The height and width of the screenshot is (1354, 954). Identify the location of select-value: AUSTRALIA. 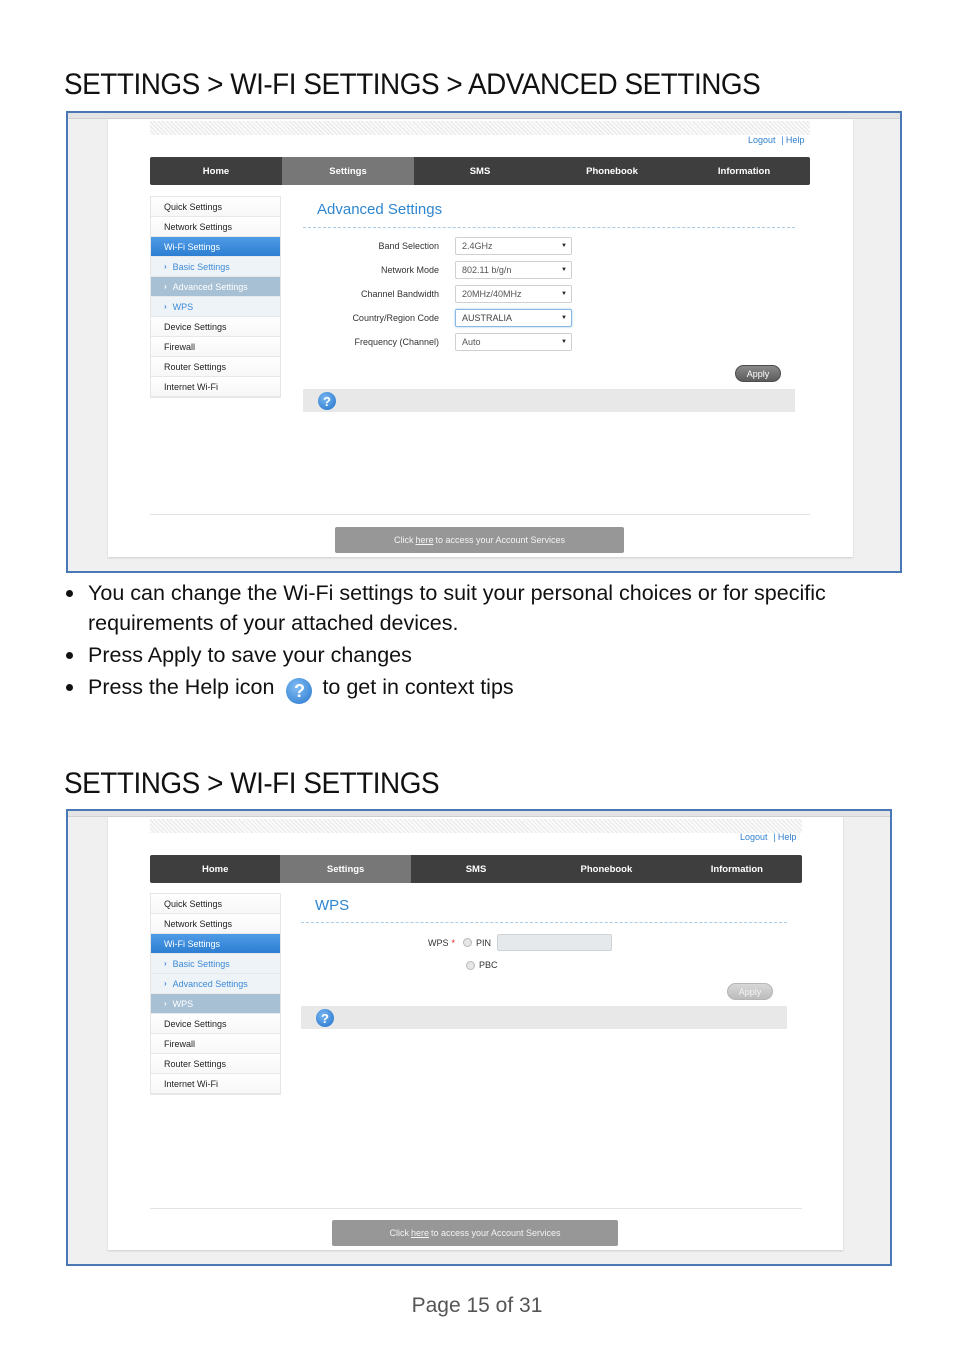
(487, 318).